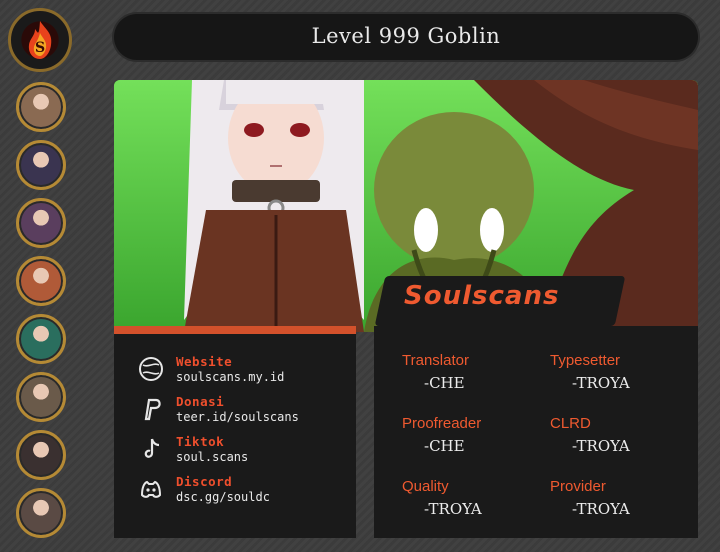 The image size is (720, 552). I want to click on credit-role: Typesetter, so click(585, 360).